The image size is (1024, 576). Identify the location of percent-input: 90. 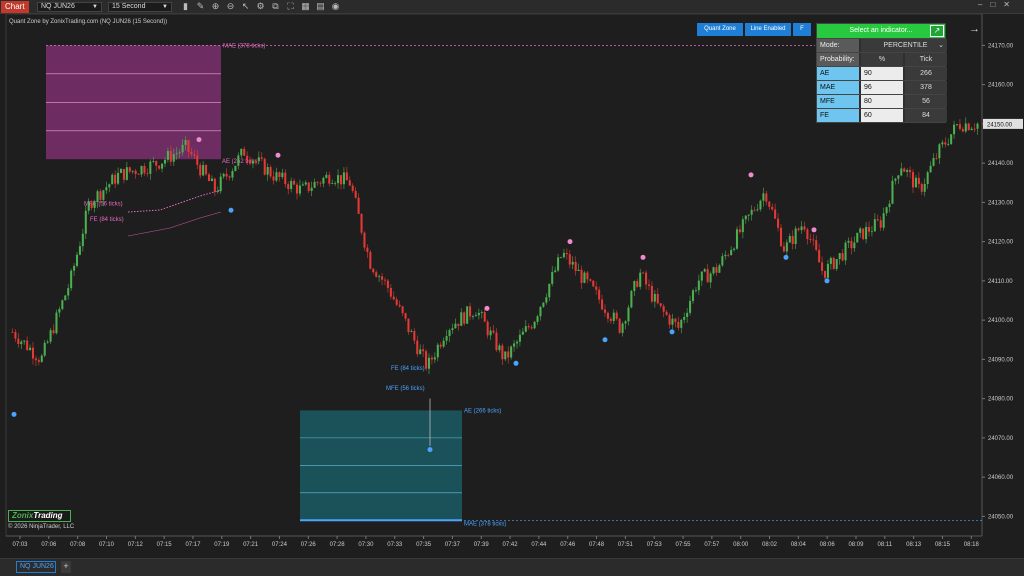
(882, 73).